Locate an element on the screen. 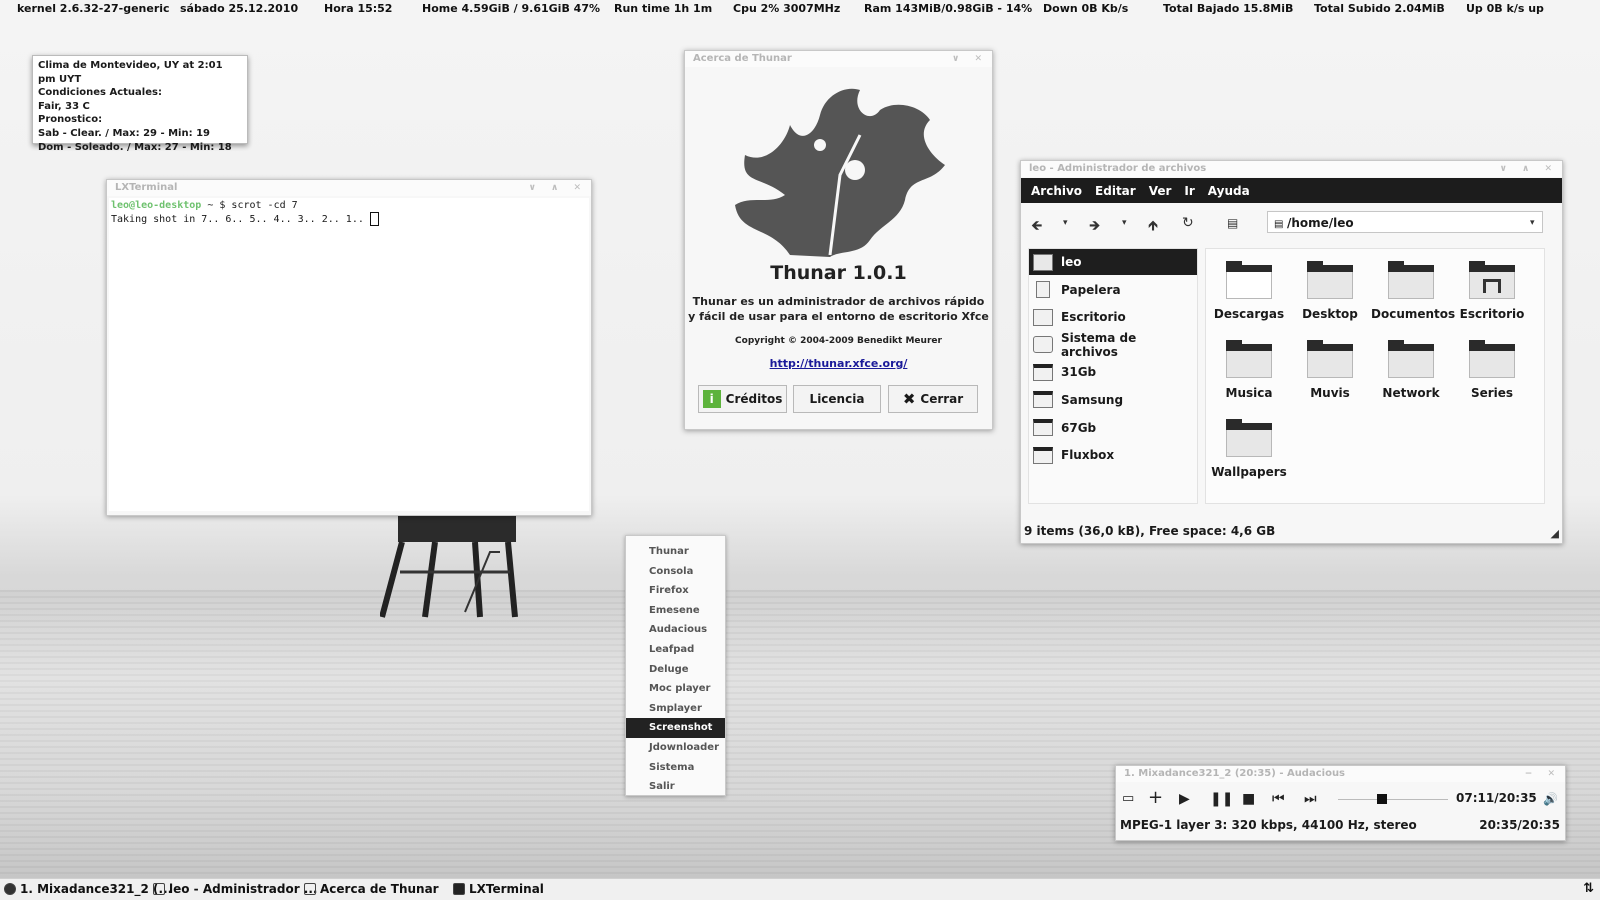 The image size is (1600, 900). file-item-documentos: Documentos is located at coordinates (1413, 291).